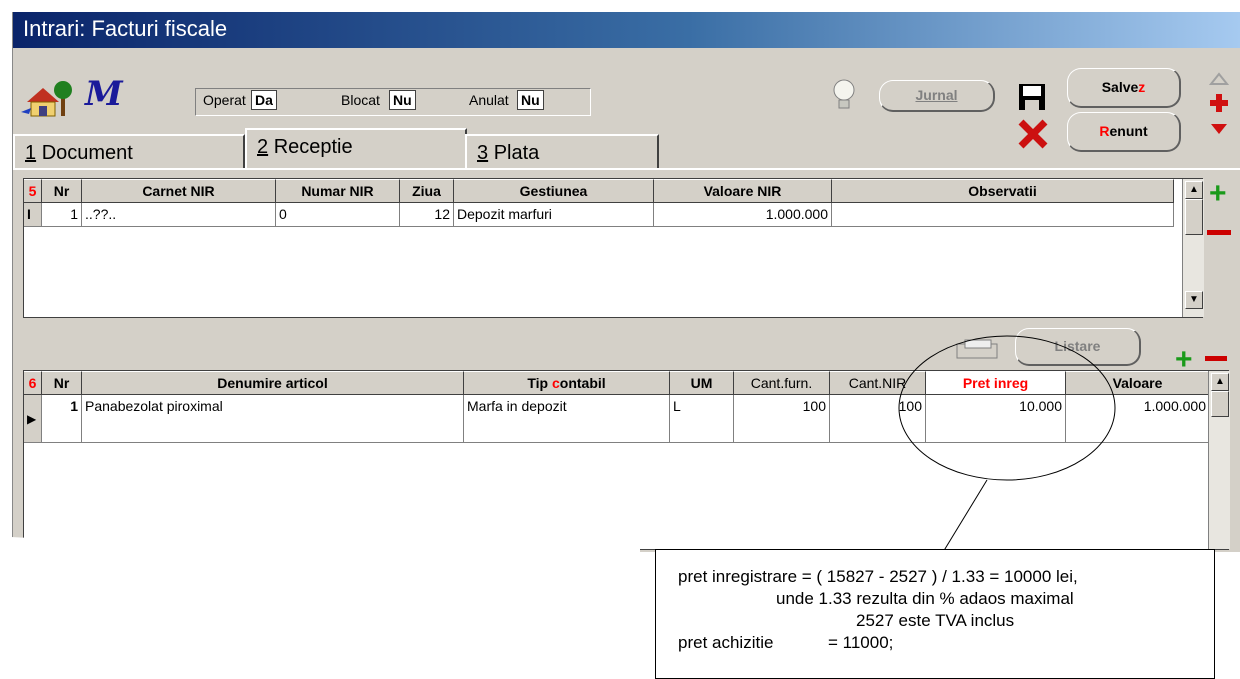 This screenshot has height=679, width=1240. Describe the element at coordinates (263, 147) in the screenshot. I see `tab-receptie-number: 2` at that location.